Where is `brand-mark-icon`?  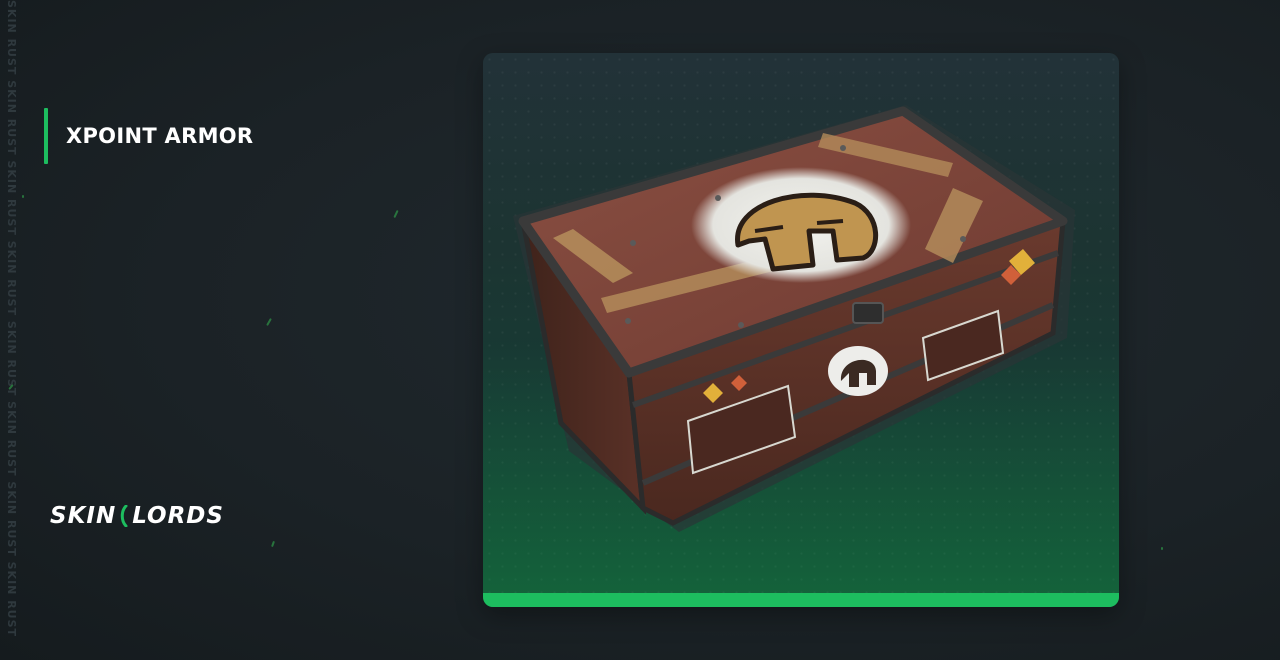
brand-mark-icon is located at coordinates (124, 516).